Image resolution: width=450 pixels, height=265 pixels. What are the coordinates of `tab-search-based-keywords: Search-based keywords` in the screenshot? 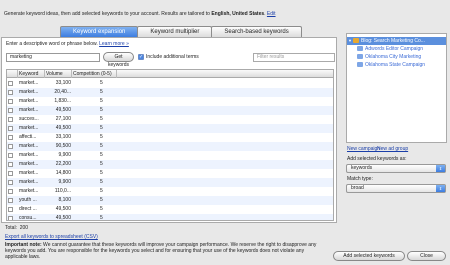 It's located at (256, 31).